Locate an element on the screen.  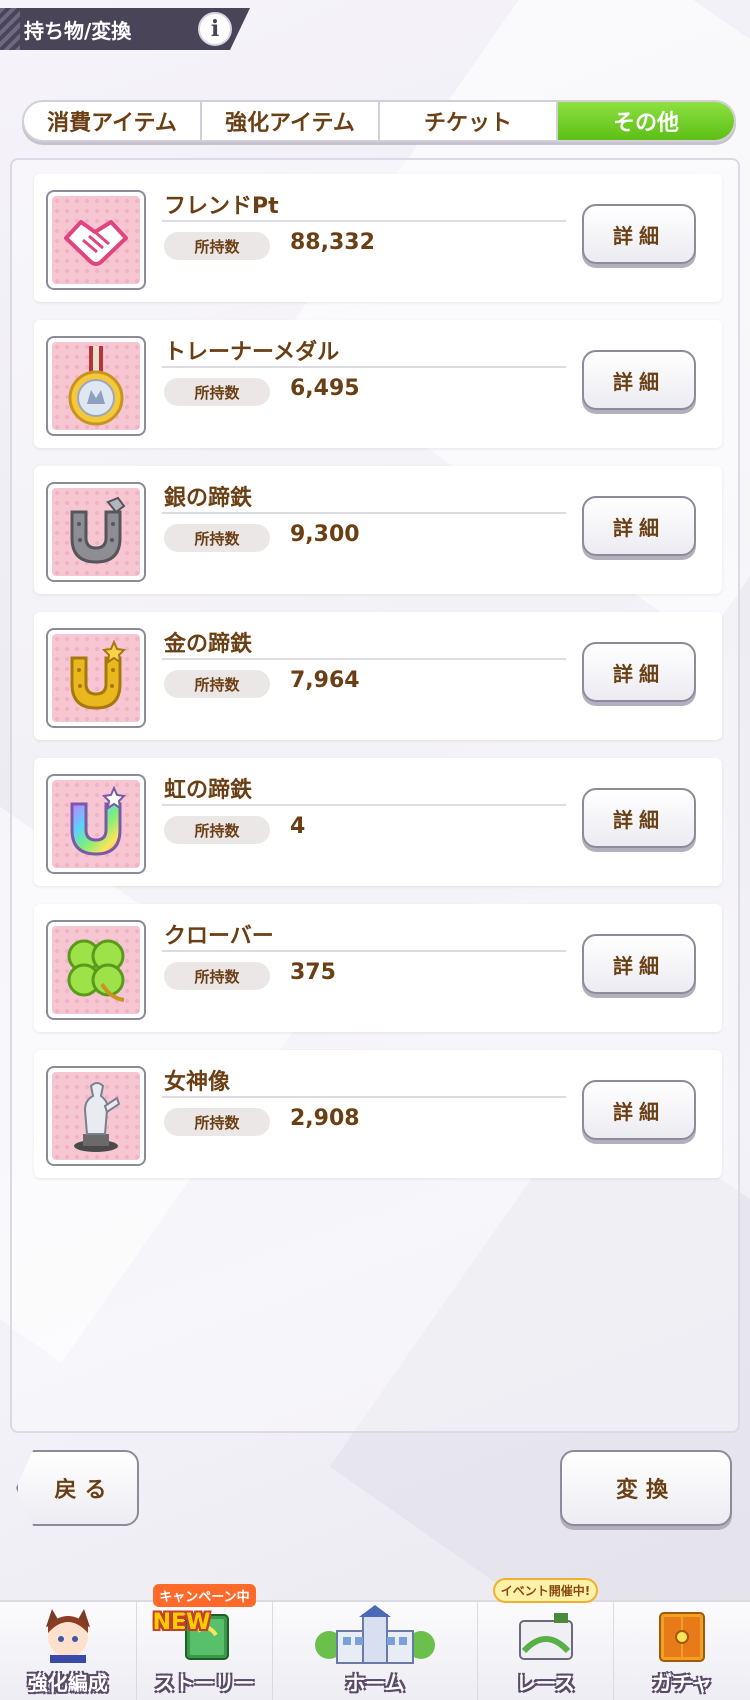
nav-item-race: イベント開催中! レース is located at coordinates (546, 1639).